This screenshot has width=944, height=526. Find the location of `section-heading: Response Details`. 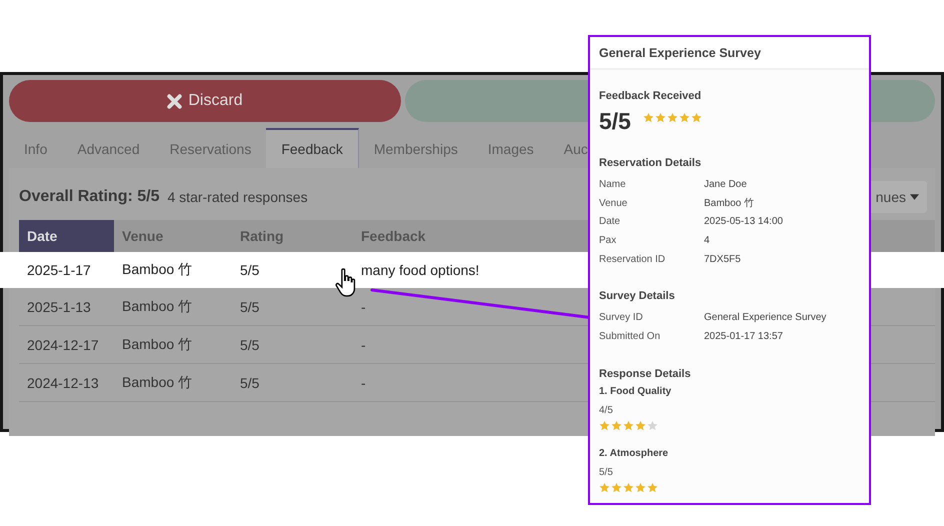

section-heading: Response Details is located at coordinates (645, 374).